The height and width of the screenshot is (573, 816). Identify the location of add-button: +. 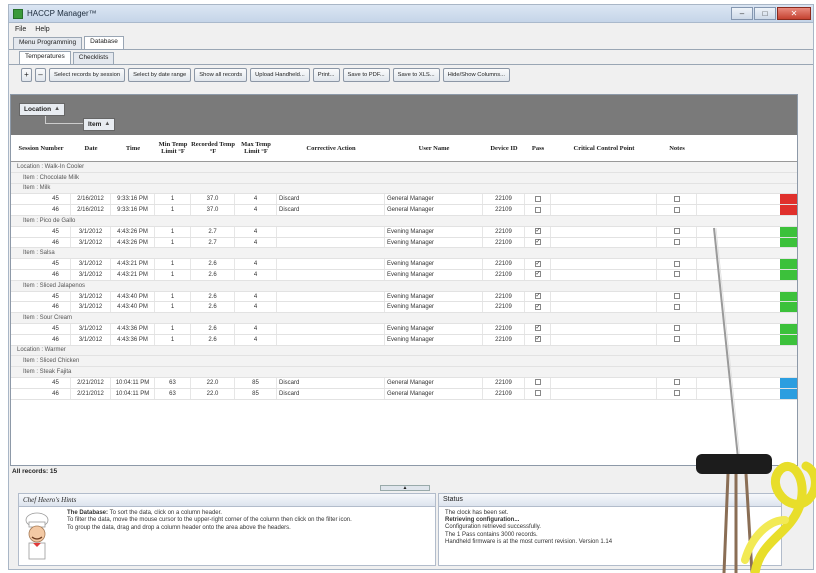
(26, 75).